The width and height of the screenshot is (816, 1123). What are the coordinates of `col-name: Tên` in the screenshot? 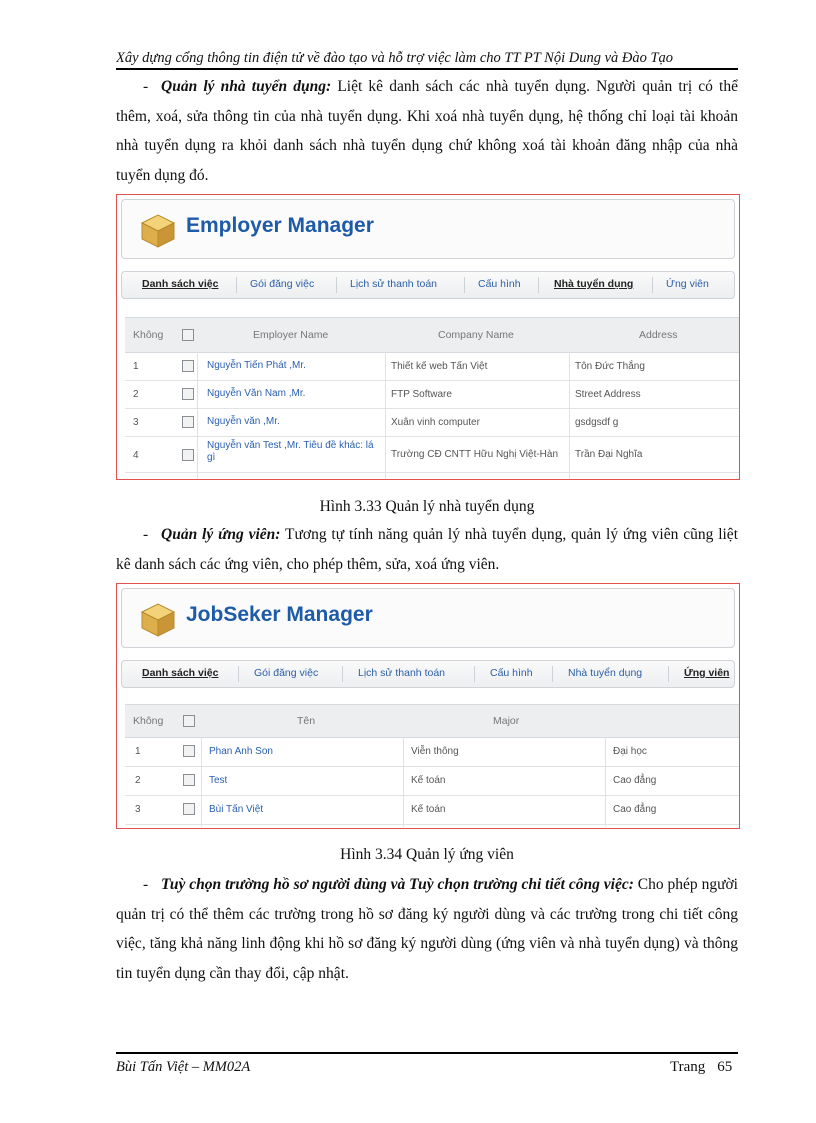 It's located at (306, 721).